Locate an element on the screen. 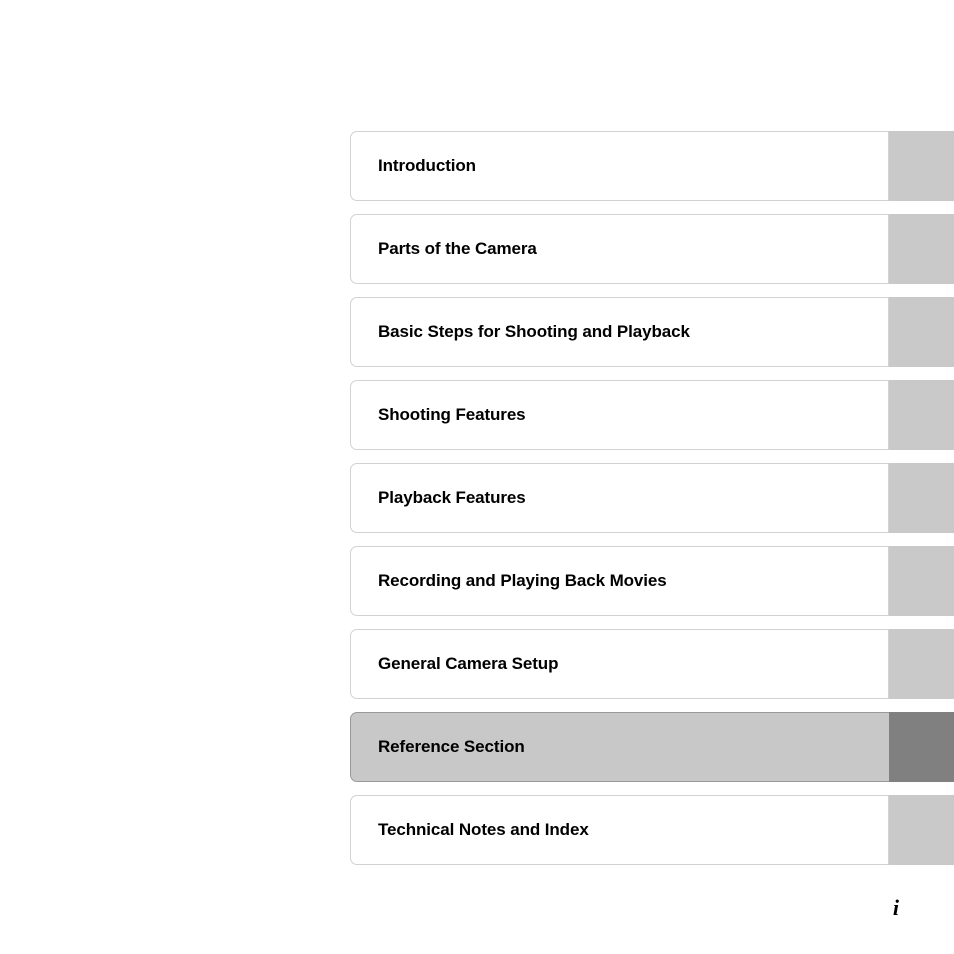 The image size is (954, 954). chapter-label: Recording and Playing Back Movies is located at coordinates (522, 580).